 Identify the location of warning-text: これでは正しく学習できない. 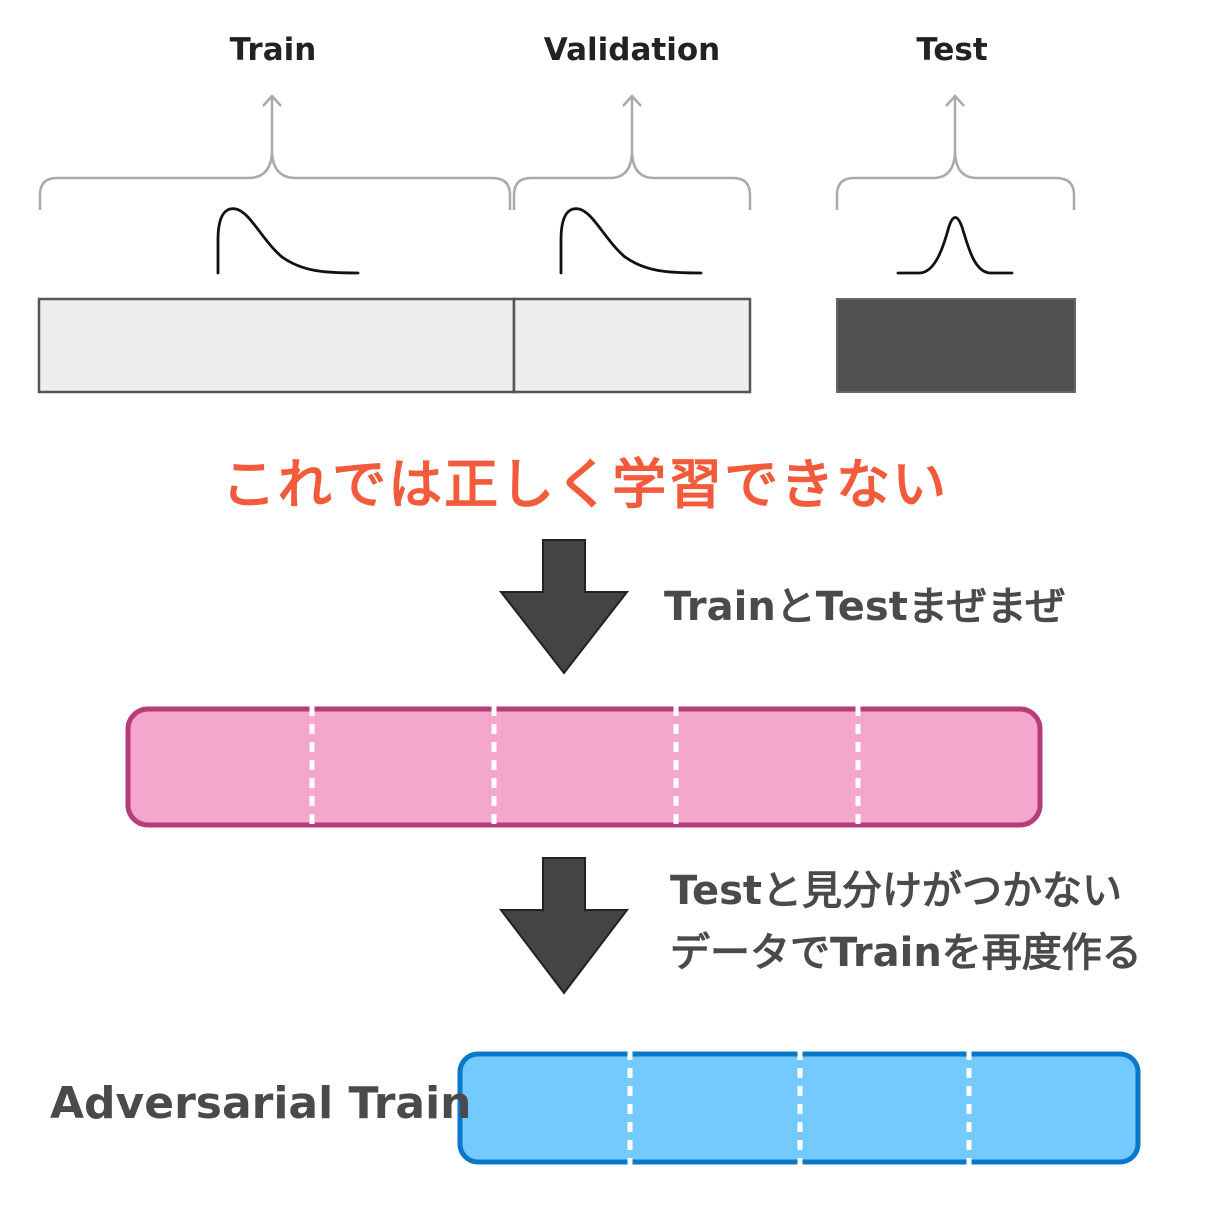
(585, 484).